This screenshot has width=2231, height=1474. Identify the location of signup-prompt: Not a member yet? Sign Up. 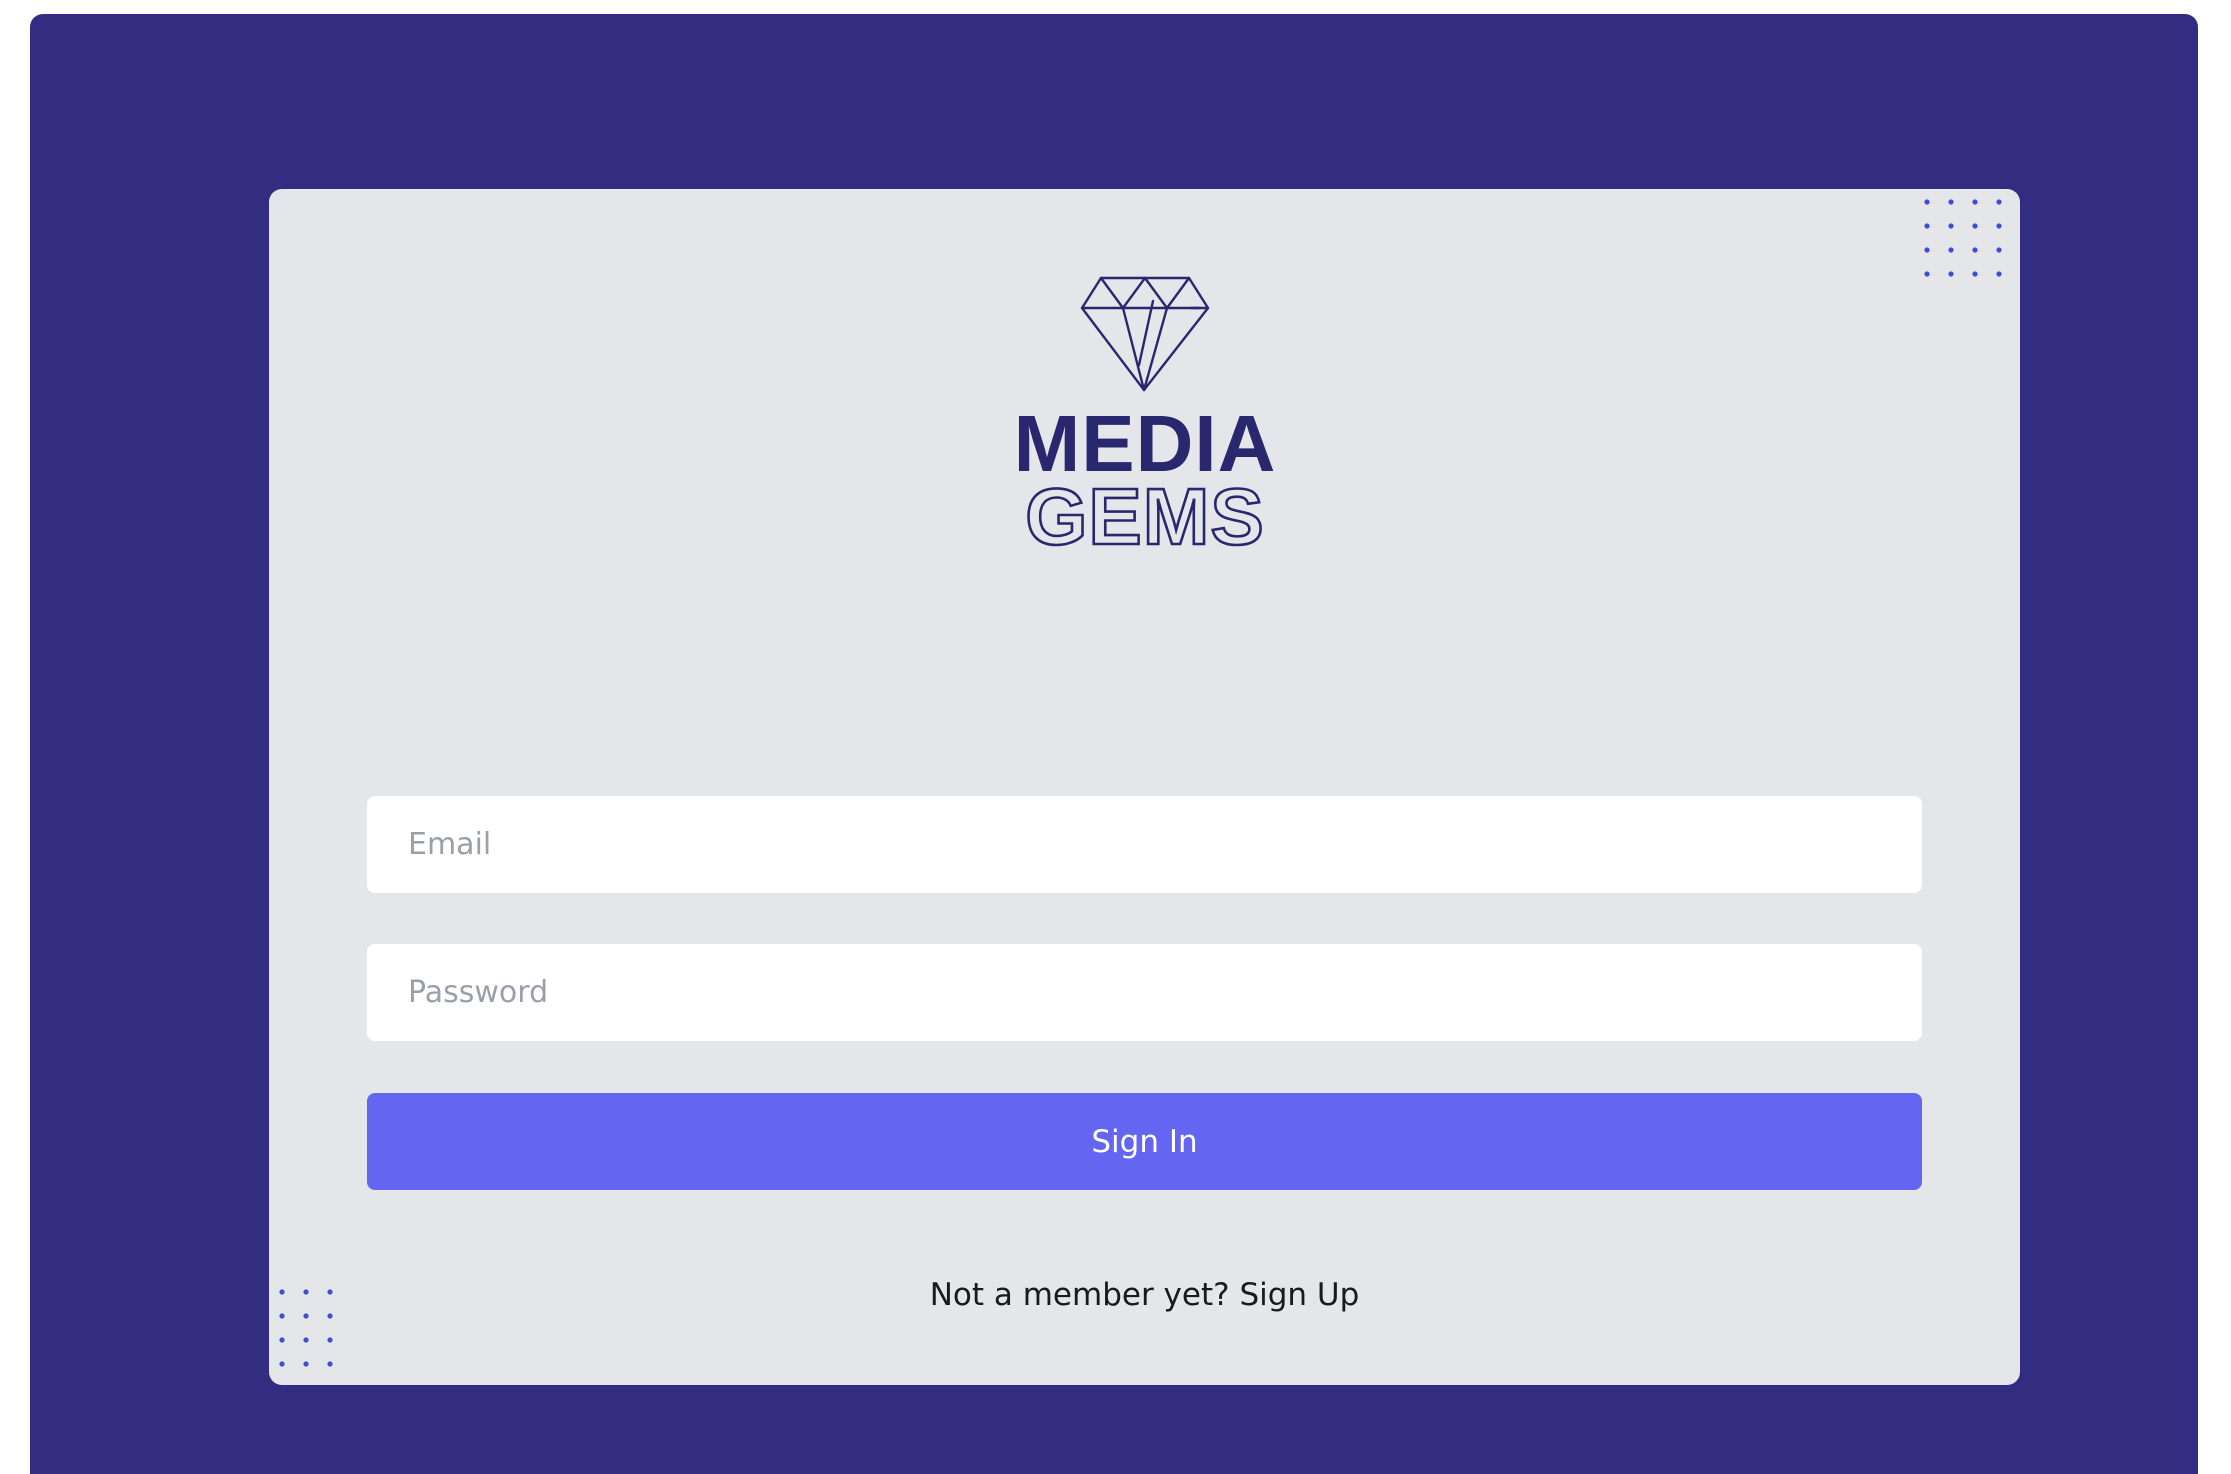
(1144, 1295).